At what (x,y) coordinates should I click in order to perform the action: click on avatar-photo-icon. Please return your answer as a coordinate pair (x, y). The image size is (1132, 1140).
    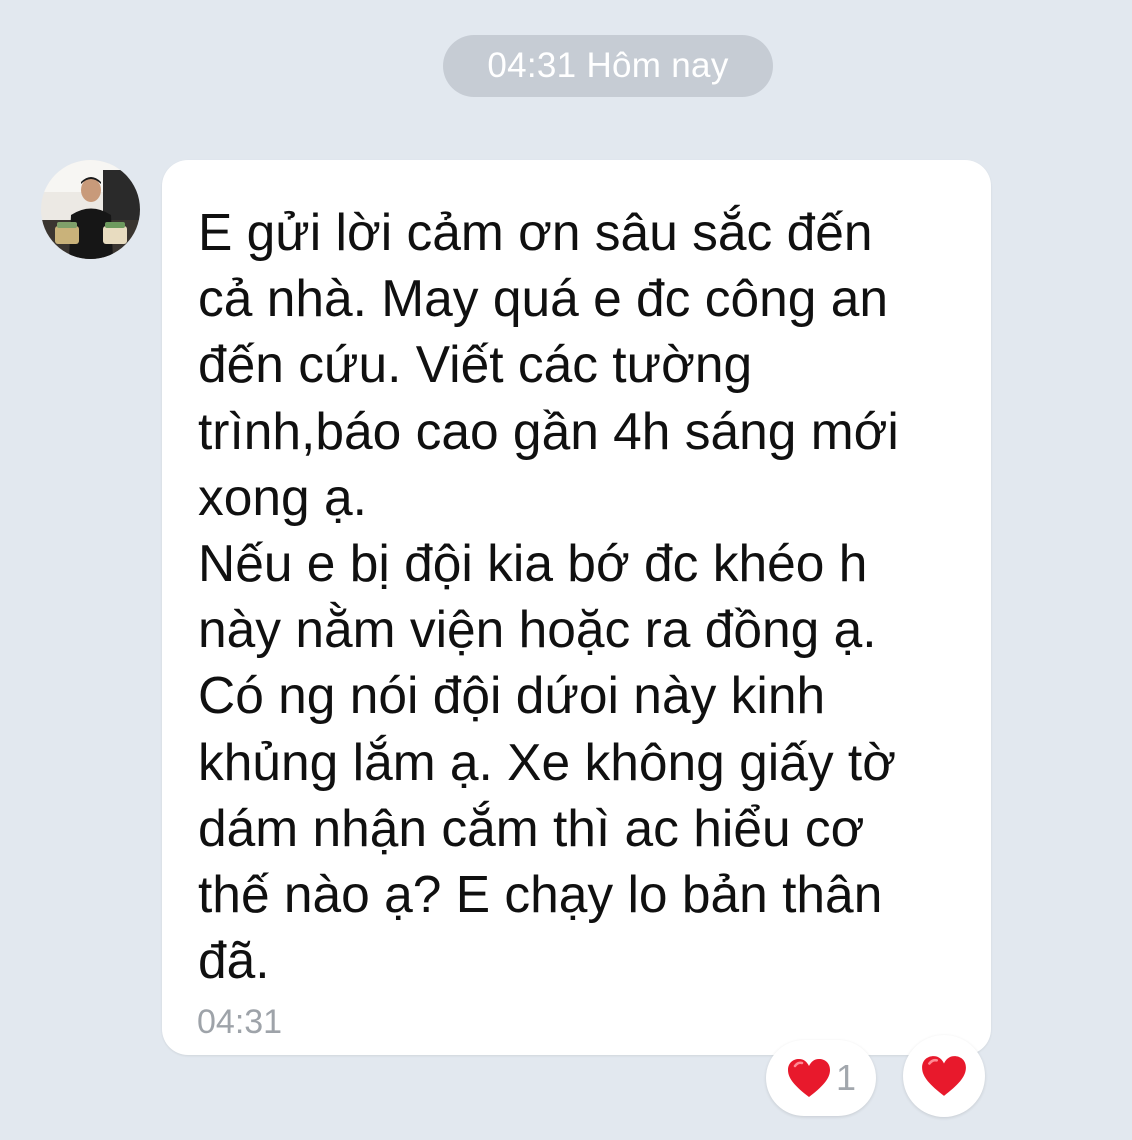
    Looking at the image, I should click on (90, 209).